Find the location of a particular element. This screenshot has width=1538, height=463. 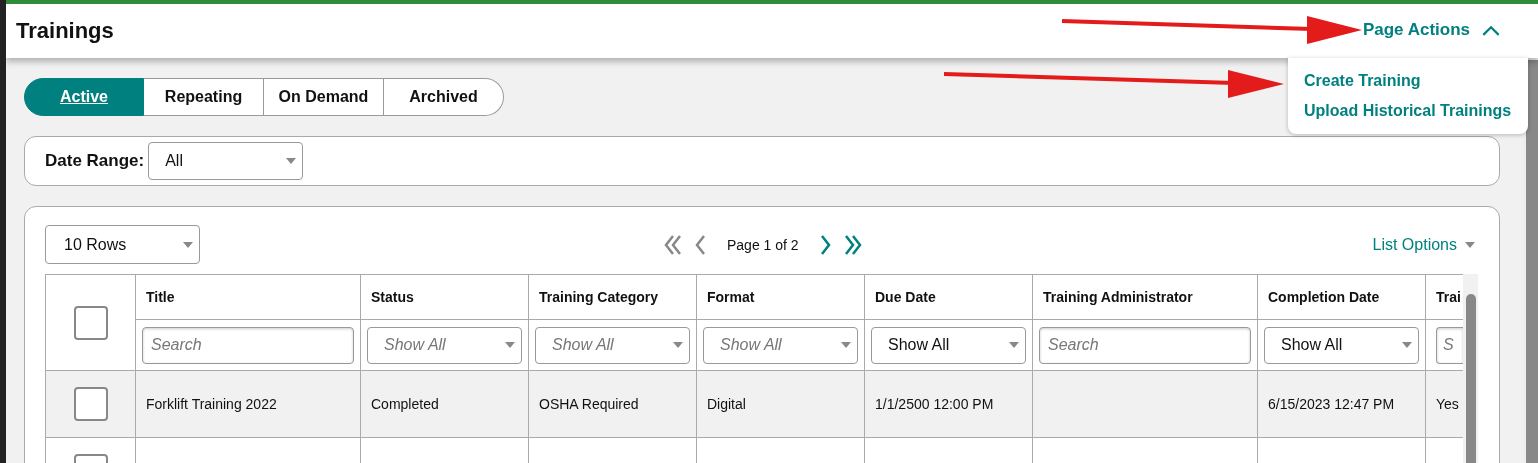

tab: Archived is located at coordinates (444, 97).